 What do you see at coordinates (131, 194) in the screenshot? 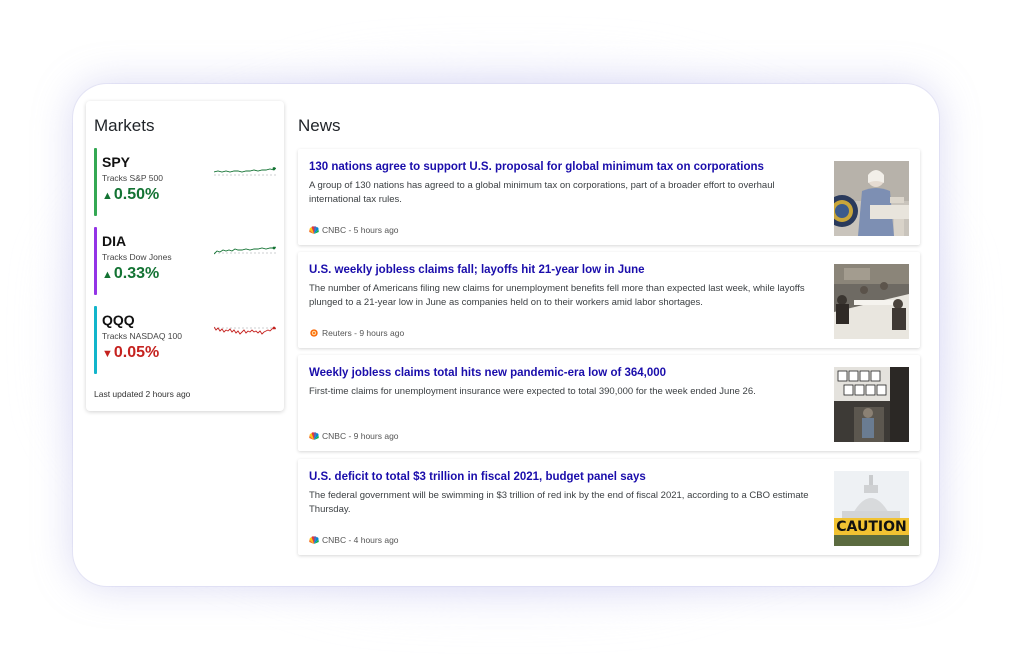
I see `ticker-change: ▲0.50%` at bounding box center [131, 194].